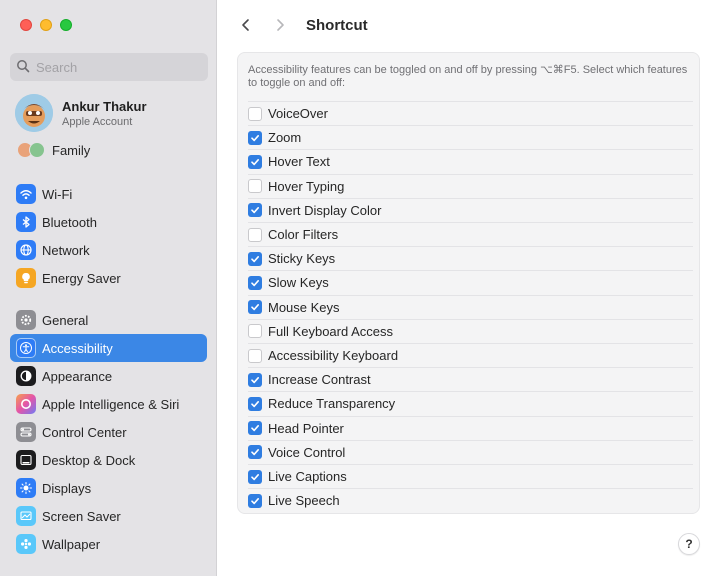  I want to click on option-row: VoiceOver, so click(470, 113).